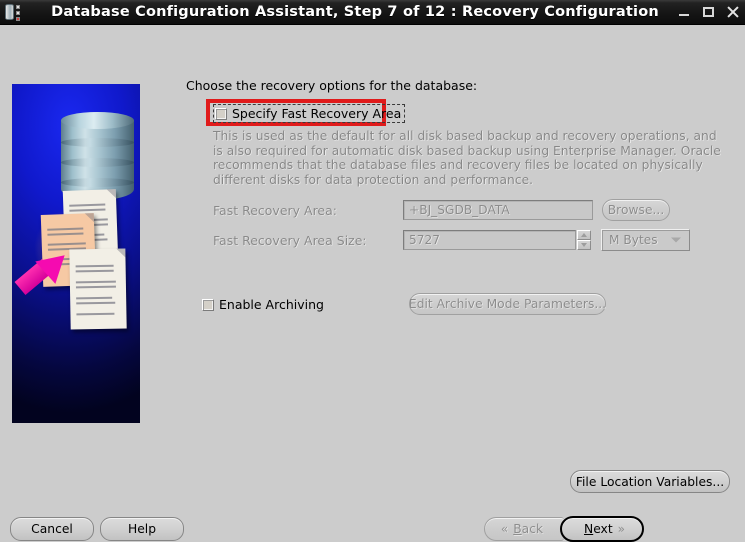 The image size is (745, 542). I want to click on checkbox-label: Specify Fast Recovery Area, so click(317, 113).